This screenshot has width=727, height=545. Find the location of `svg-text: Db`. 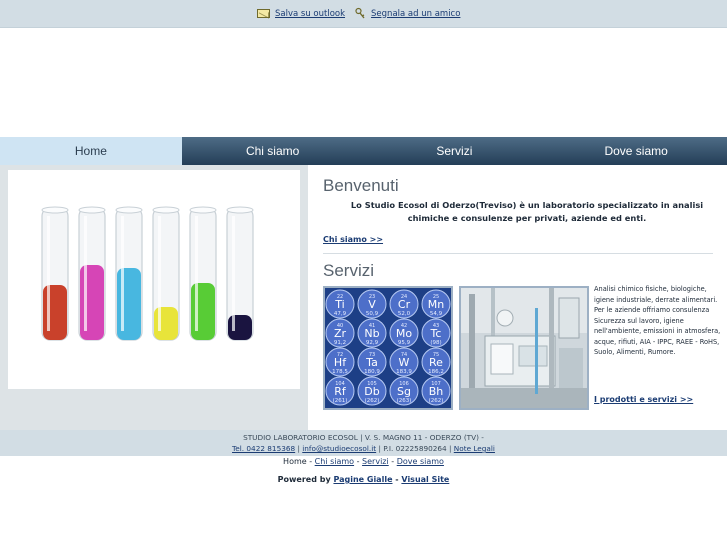

svg-text: Db is located at coordinates (371, 391).